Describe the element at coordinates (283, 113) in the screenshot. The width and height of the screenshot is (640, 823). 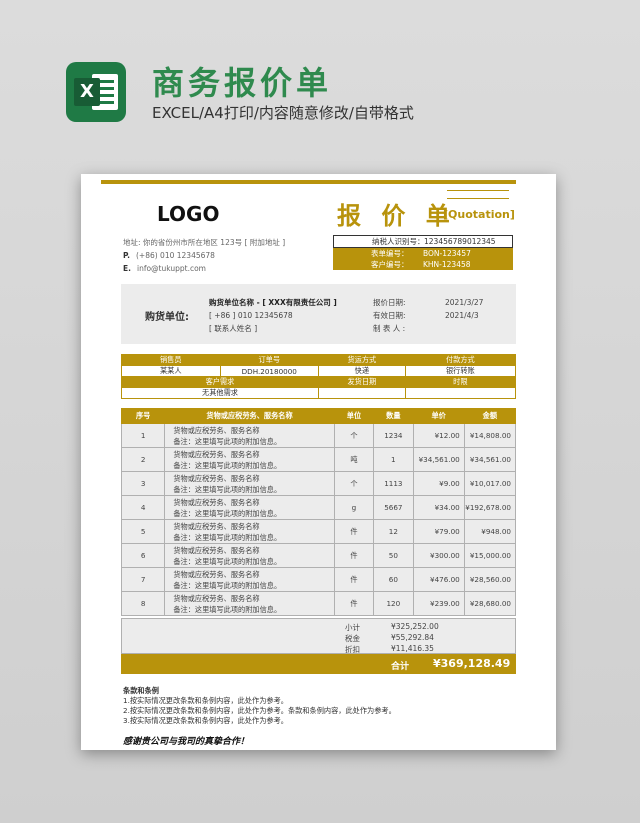
I see `page-subtitle: EXCEL/A4打印/内容随意修改/自带格式` at that location.